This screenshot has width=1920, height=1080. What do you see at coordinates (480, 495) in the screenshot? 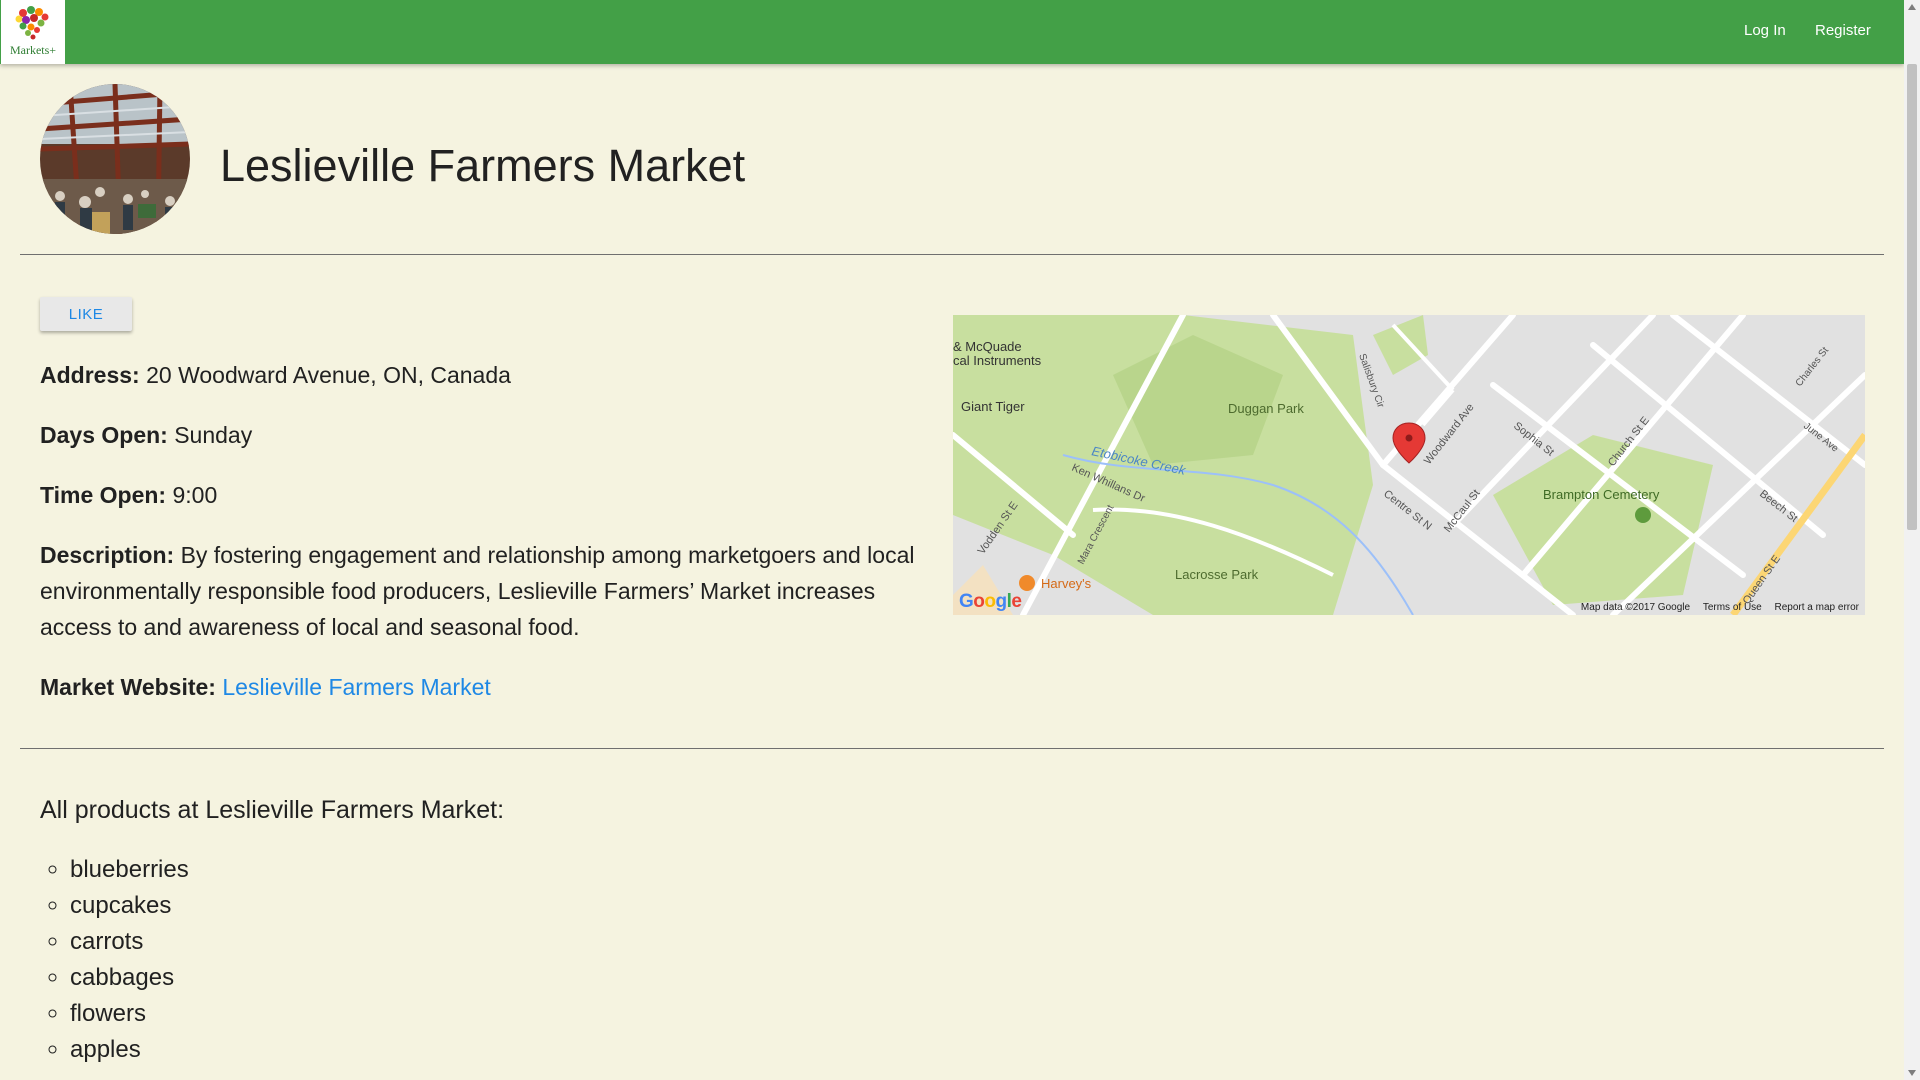
I see `time-open-row: Time Open: 9:00` at bounding box center [480, 495].